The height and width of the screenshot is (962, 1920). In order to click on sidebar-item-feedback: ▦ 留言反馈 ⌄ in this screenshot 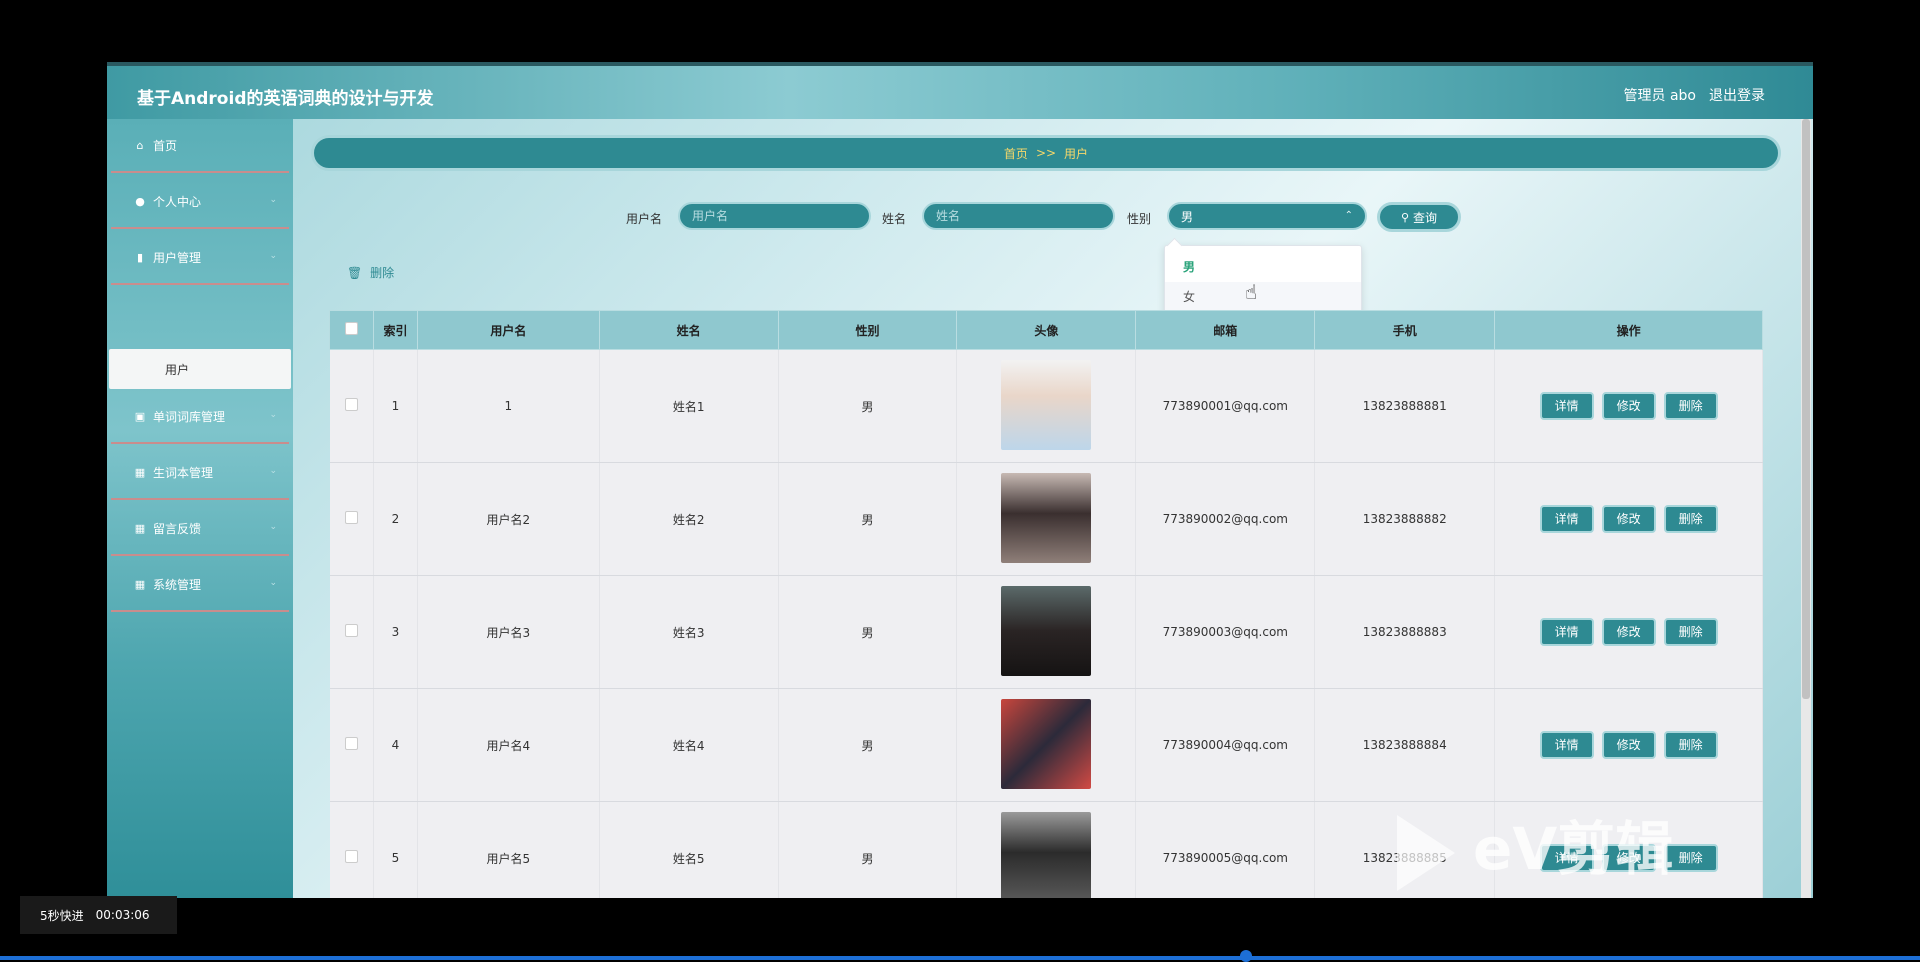, I will do `click(200, 529)`.